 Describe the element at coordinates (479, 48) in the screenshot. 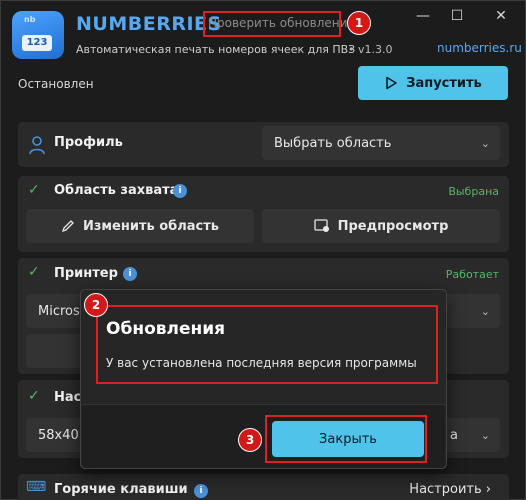

I see `website-link: numberries.ru` at that location.